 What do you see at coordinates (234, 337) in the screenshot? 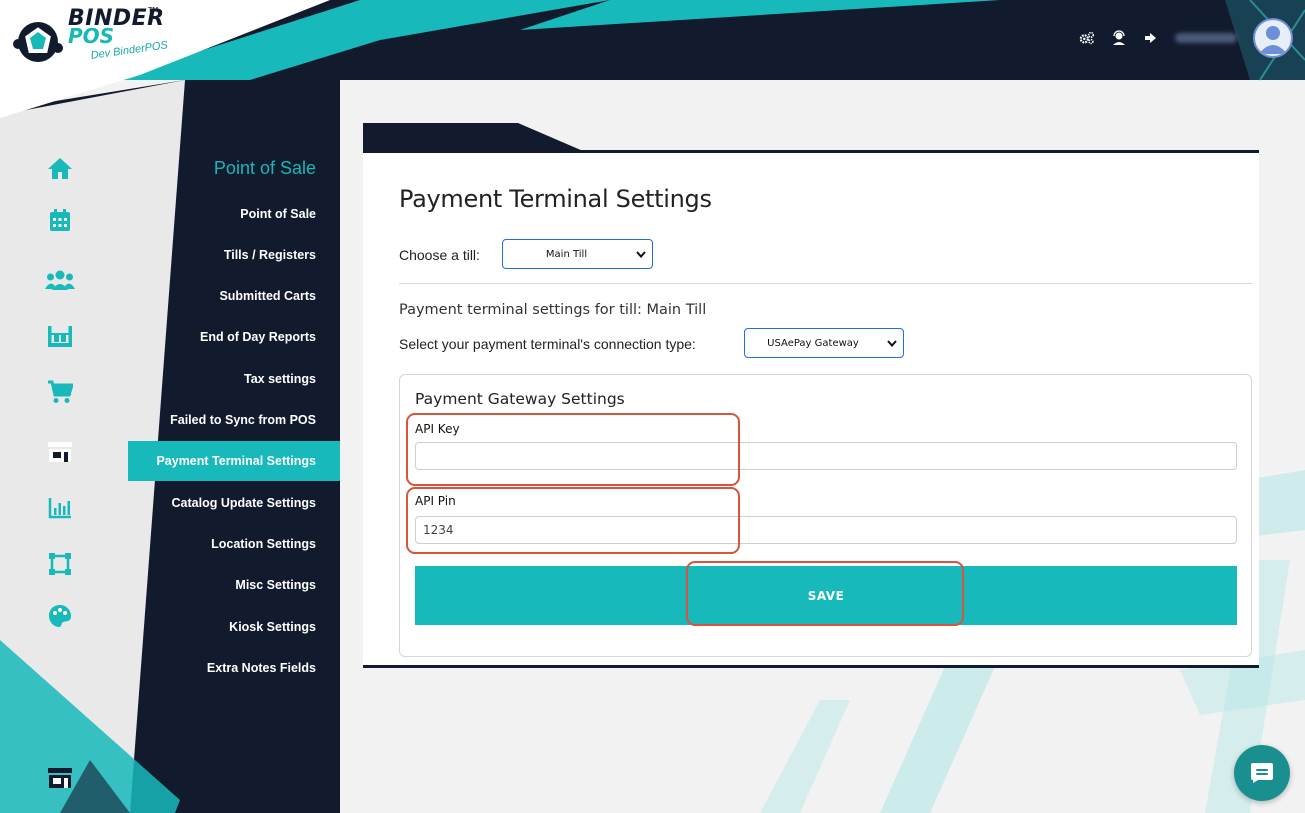
I see `submenu-item-end-of-day-reports: End of Day Reports` at bounding box center [234, 337].